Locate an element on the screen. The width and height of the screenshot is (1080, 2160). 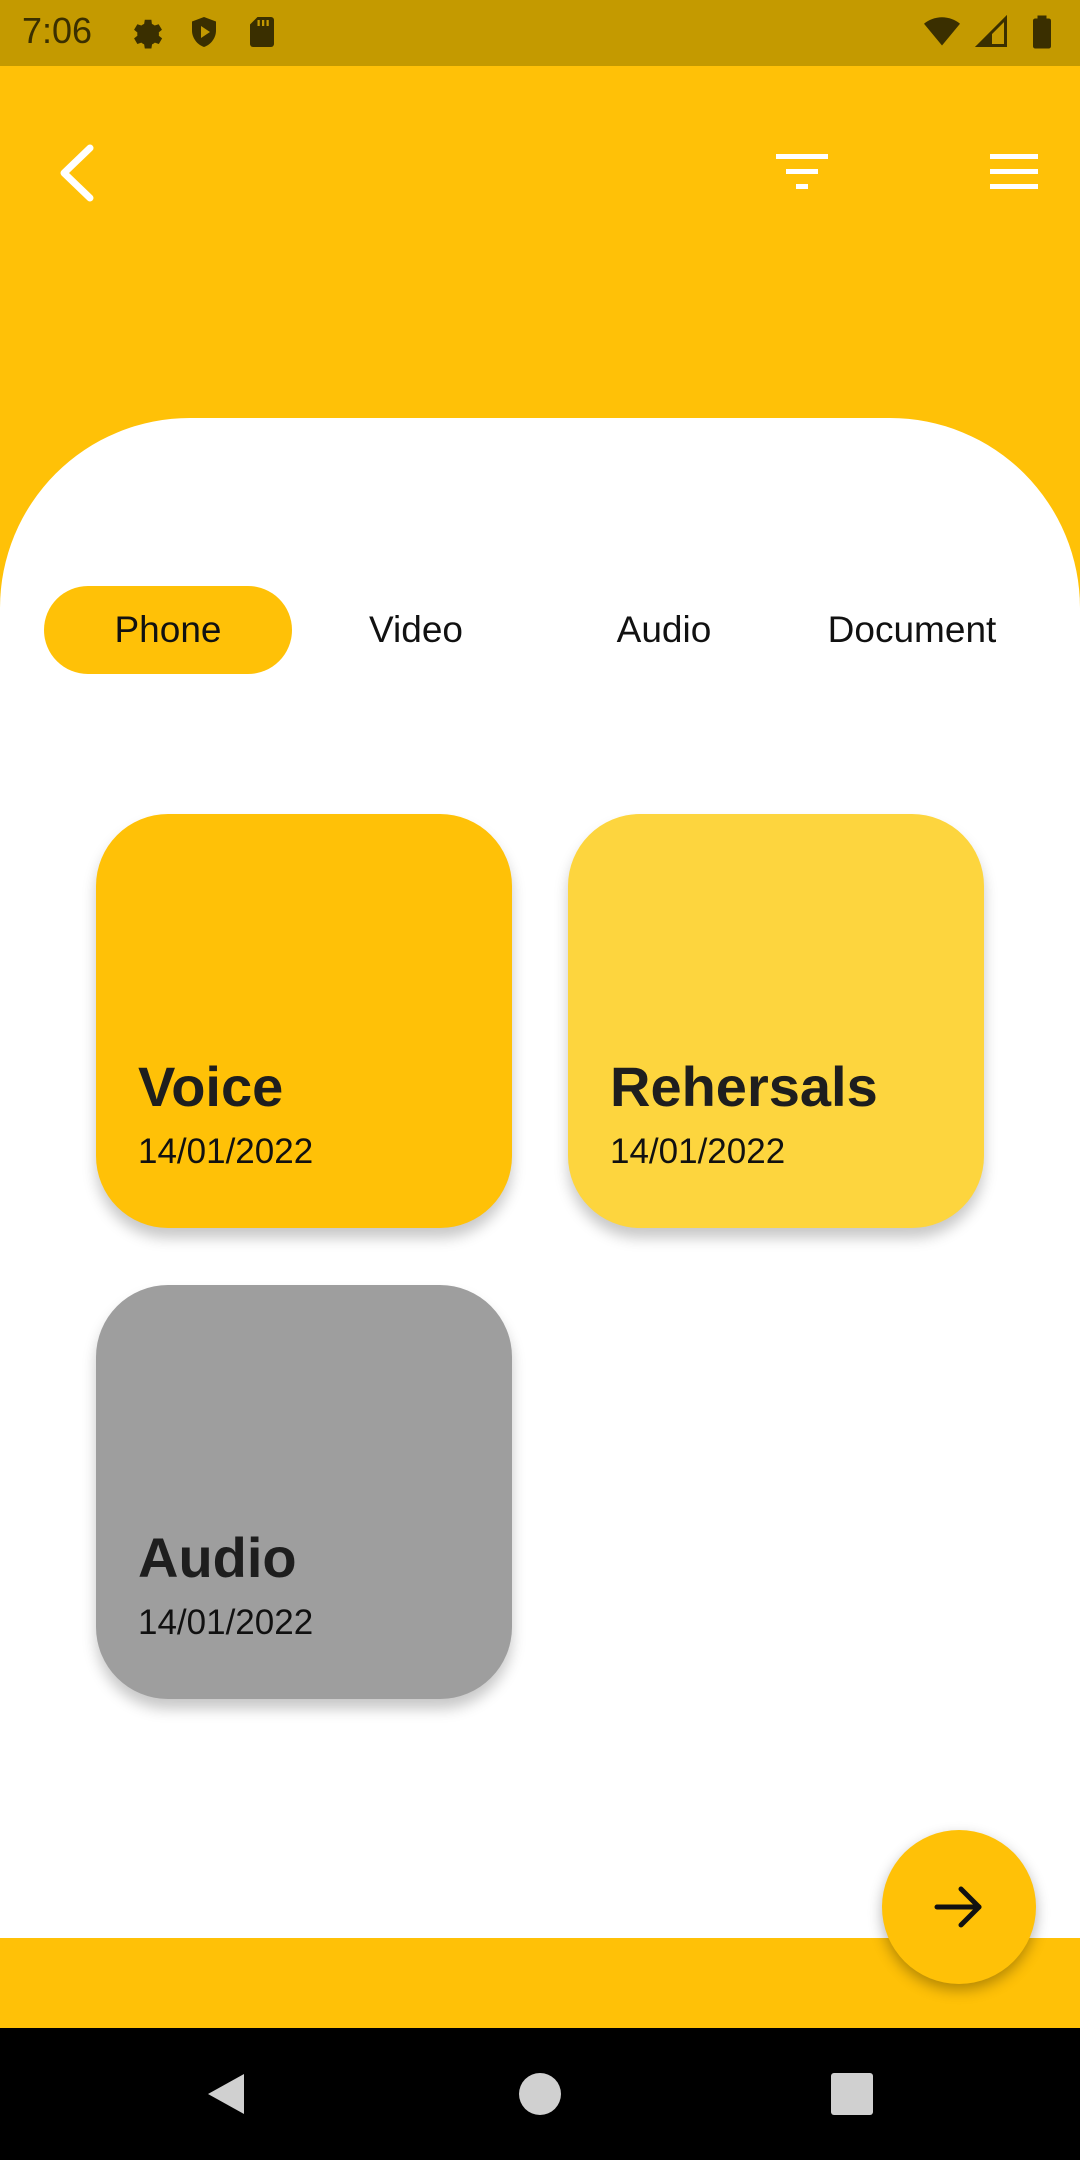
arrow-right-icon is located at coordinates (958, 1907).